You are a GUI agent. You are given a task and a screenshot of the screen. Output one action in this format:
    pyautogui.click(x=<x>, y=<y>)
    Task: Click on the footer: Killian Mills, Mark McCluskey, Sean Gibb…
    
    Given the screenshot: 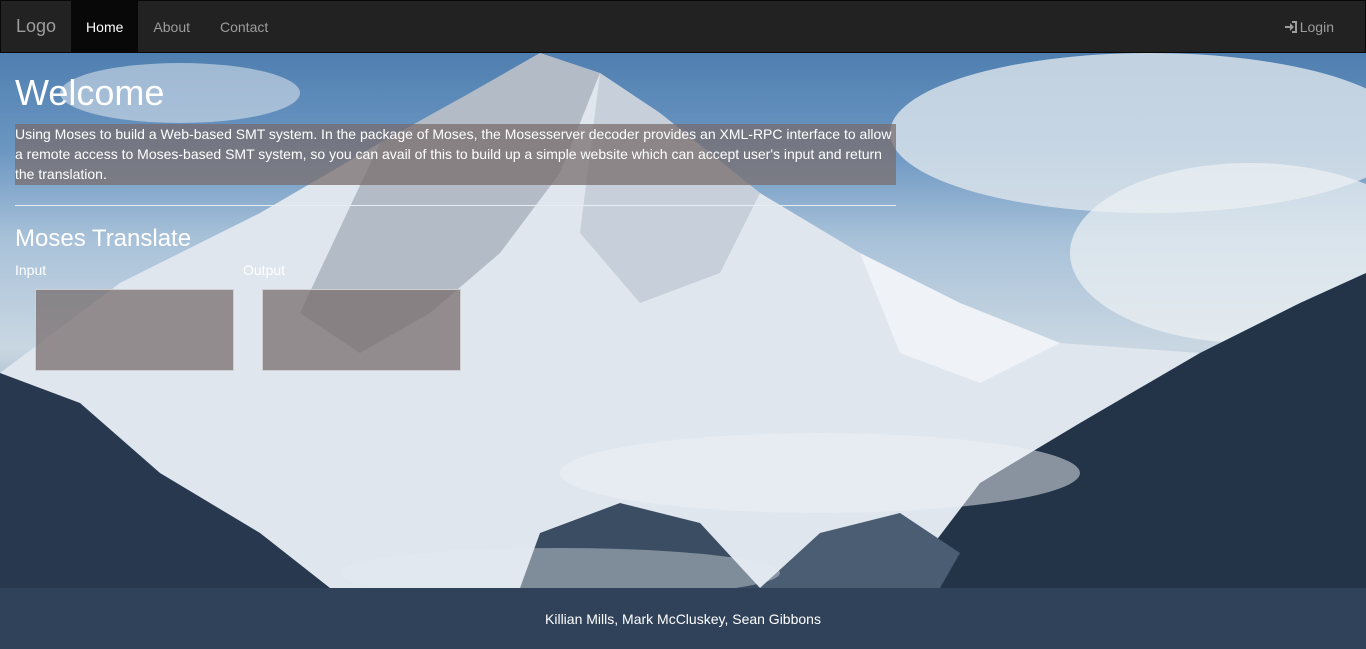 What is the action you would take?
    pyautogui.click(x=683, y=618)
    